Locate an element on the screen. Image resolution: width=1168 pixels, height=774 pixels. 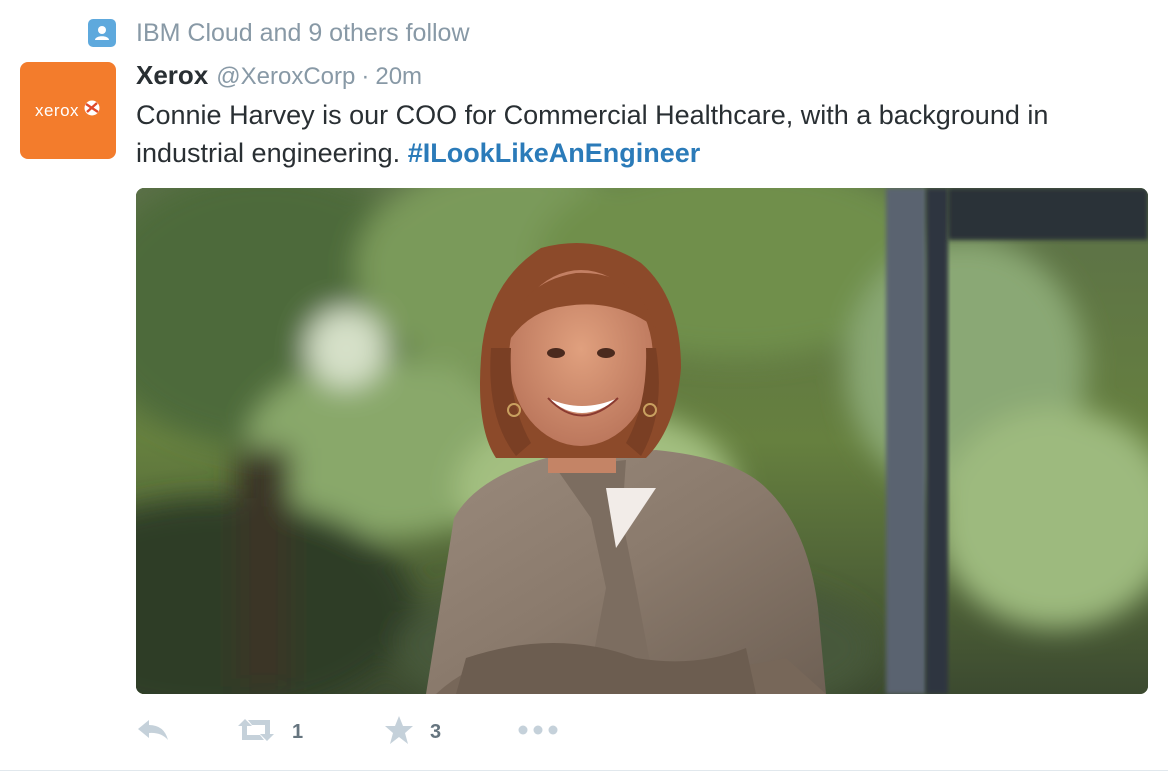
star-icon is located at coordinates (399, 732).